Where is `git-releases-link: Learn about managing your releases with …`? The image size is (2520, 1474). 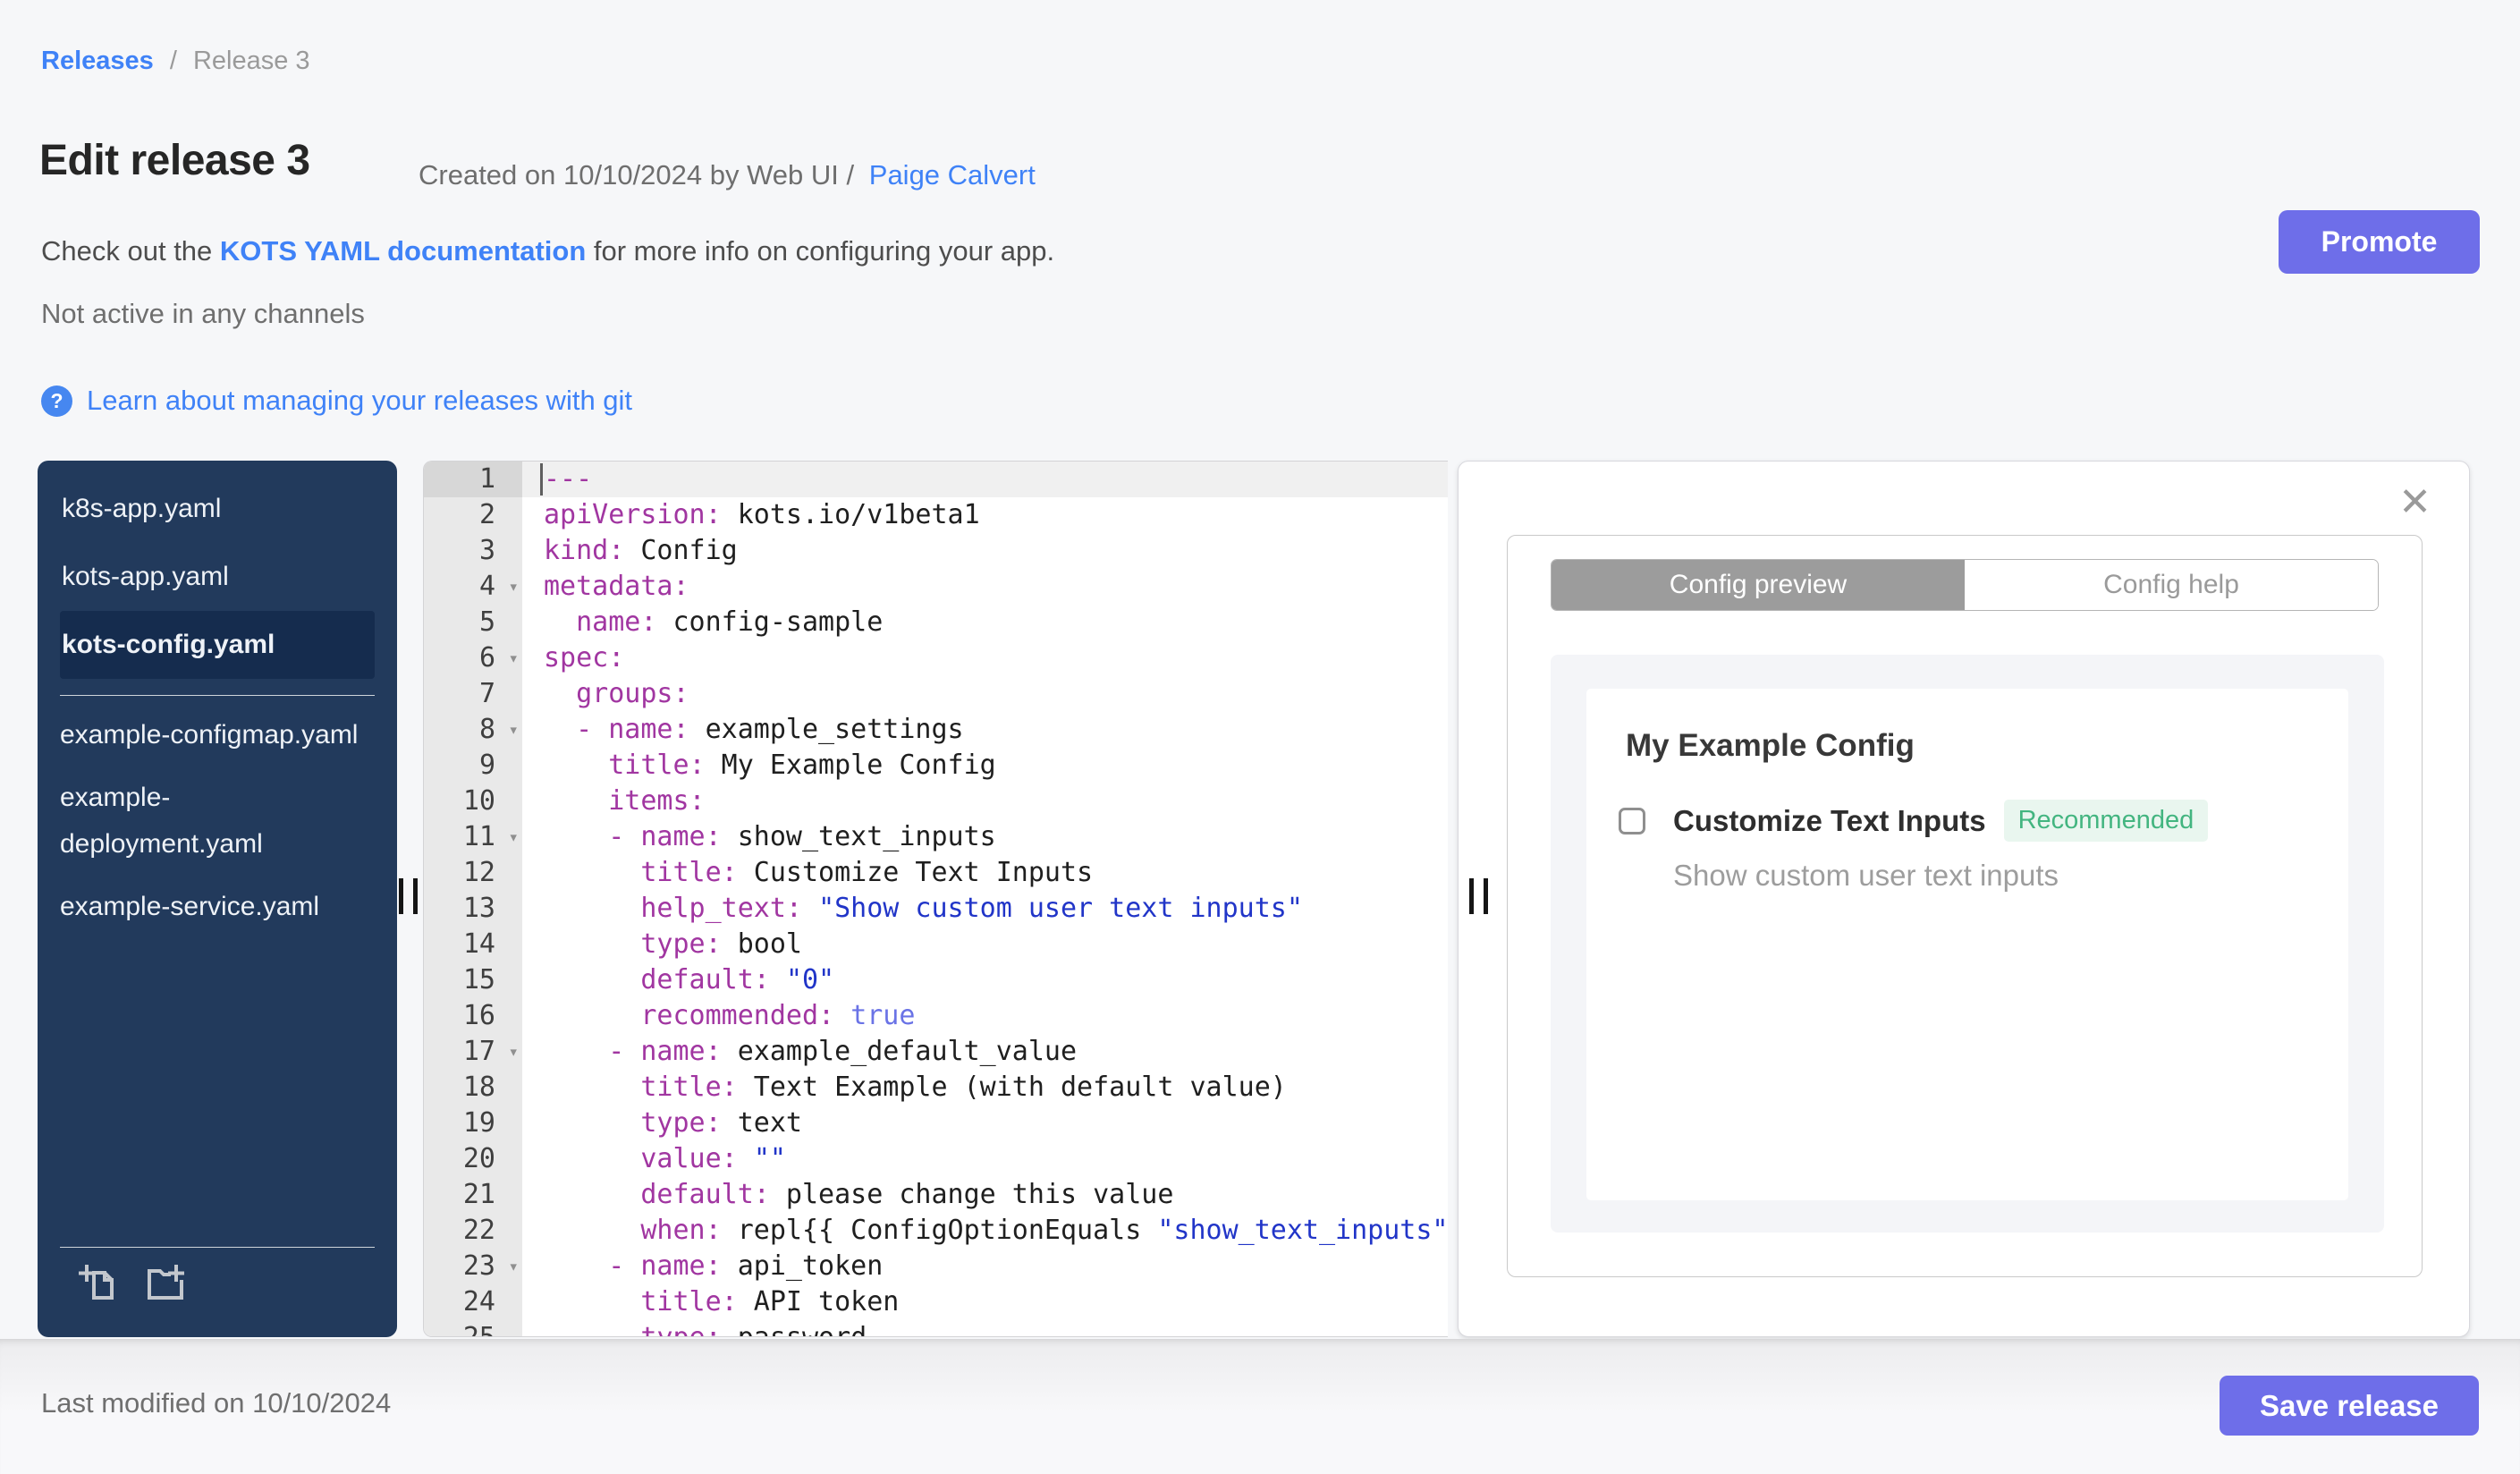 git-releases-link: Learn about managing your releases with … is located at coordinates (359, 401).